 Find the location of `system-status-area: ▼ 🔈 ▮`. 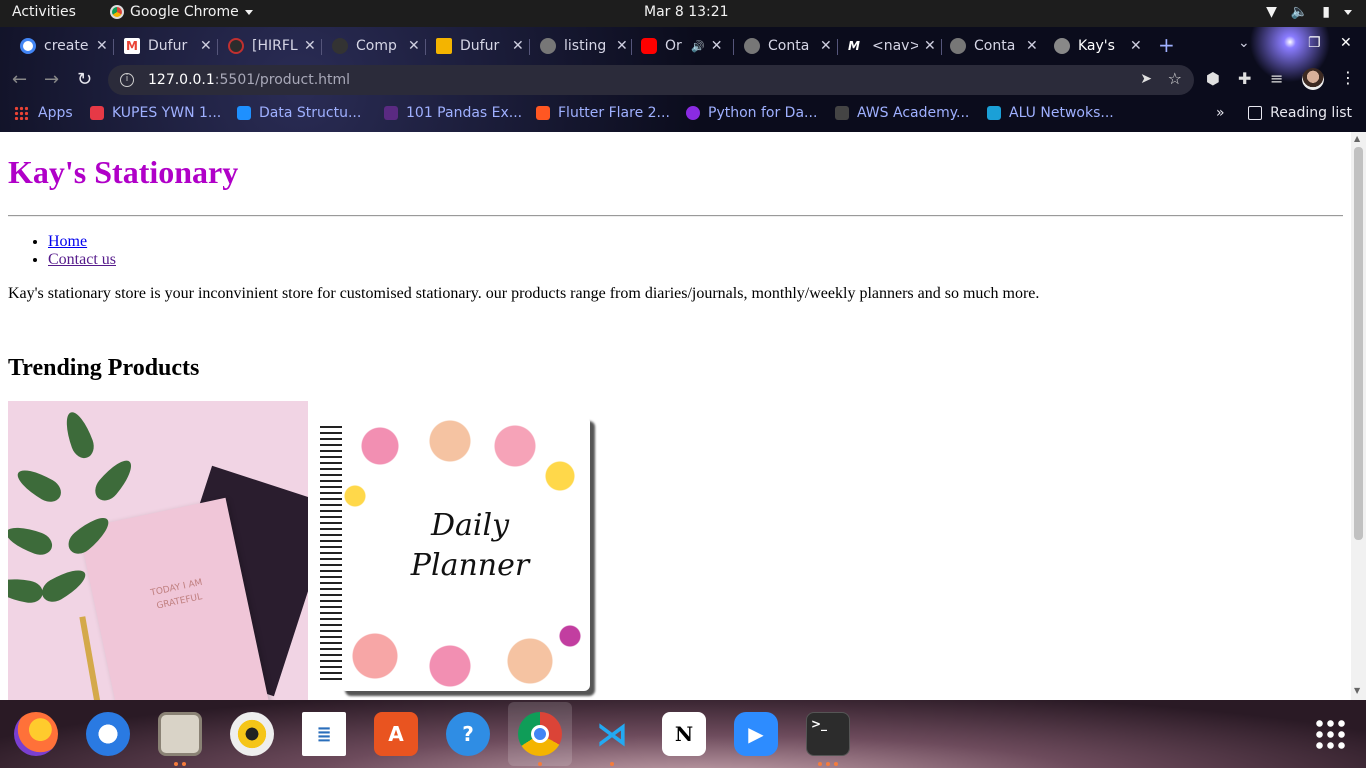

system-status-area: ▼ 🔈 ▮ is located at coordinates (1309, 12).